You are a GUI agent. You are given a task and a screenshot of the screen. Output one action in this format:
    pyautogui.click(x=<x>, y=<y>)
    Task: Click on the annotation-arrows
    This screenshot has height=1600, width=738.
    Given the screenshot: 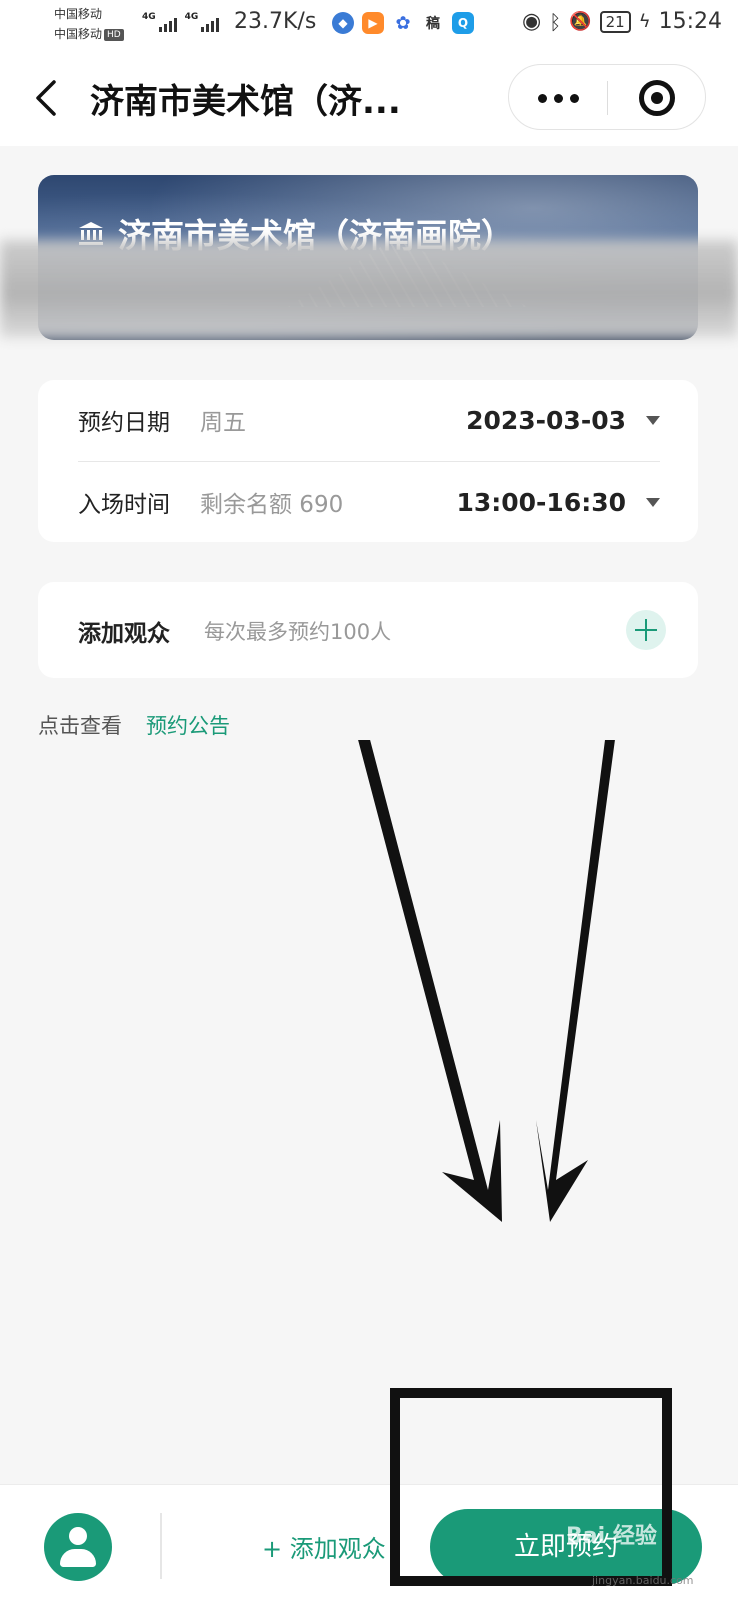 What is the action you would take?
    pyautogui.click(x=486, y=981)
    